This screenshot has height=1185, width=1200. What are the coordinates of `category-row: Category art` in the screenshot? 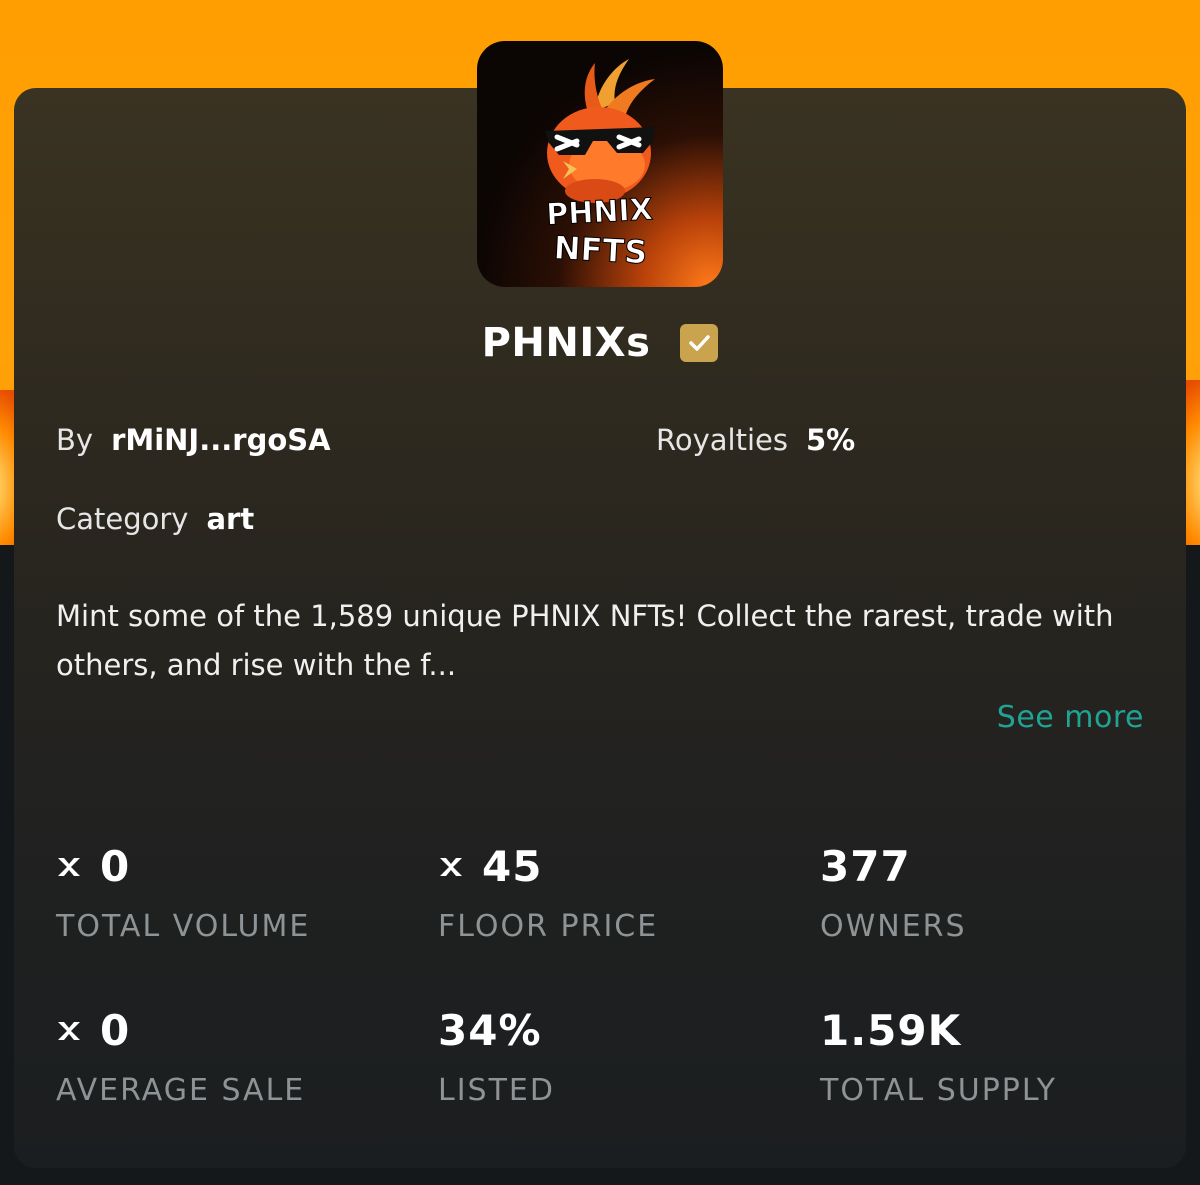 It's located at (155, 519).